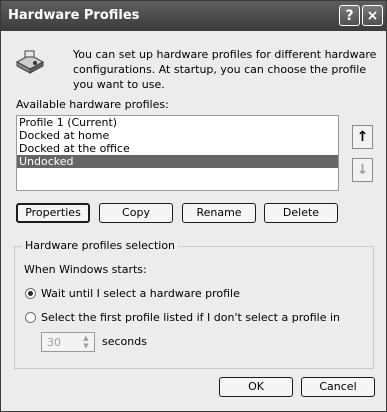 The width and height of the screenshot is (387, 412). Describe the element at coordinates (177, 122) in the screenshot. I see `list-item: Profile 1 (Current)` at that location.